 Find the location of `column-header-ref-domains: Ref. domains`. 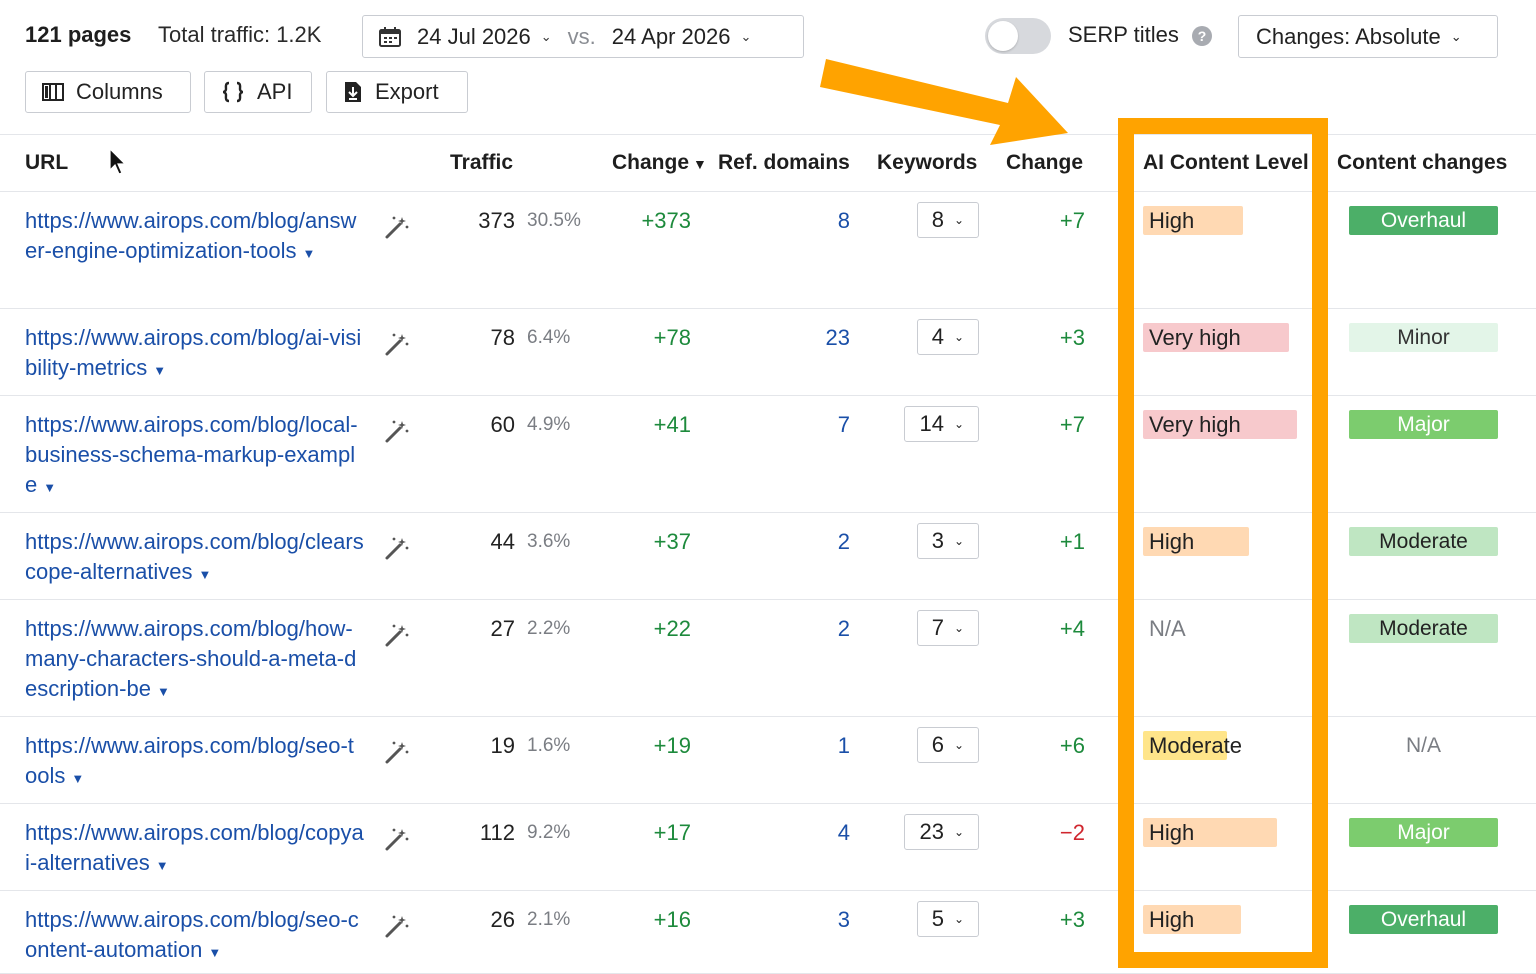

column-header-ref-domains: Ref. domains is located at coordinates (784, 163).